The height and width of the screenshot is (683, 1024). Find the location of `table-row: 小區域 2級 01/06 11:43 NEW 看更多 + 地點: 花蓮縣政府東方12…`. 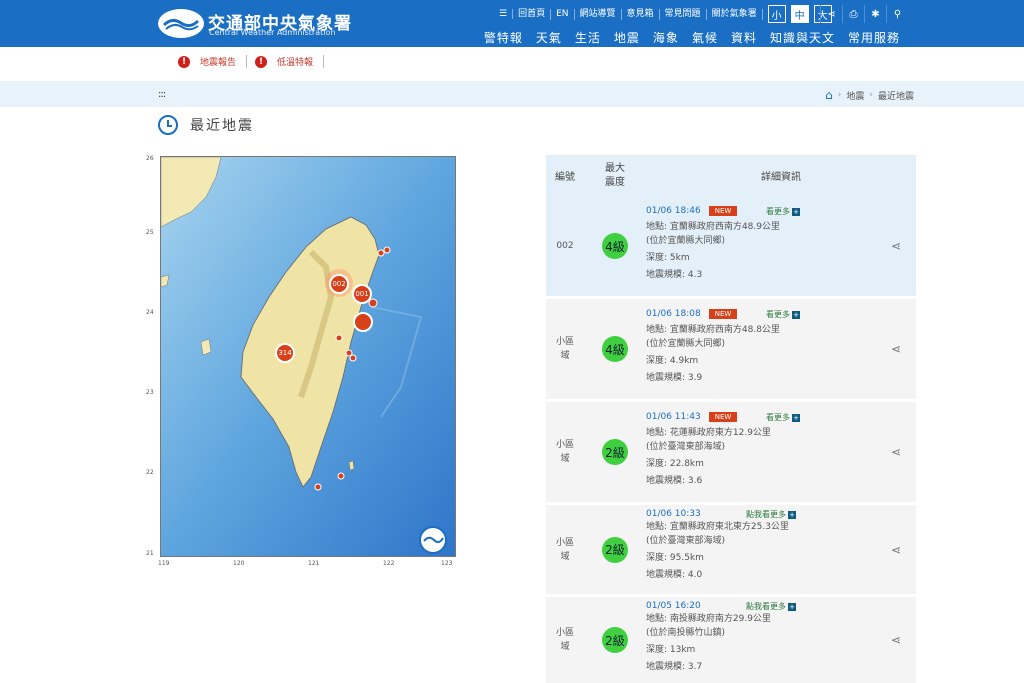

table-row: 小區域 2級 01/06 11:43 NEW 看更多 + 地點: 花蓮縣政府東方12… is located at coordinates (731, 452).